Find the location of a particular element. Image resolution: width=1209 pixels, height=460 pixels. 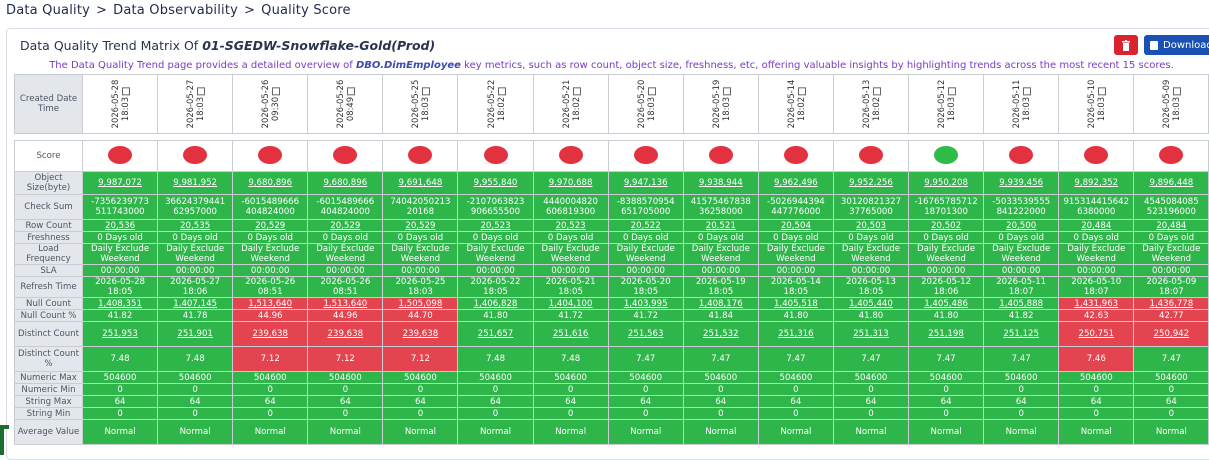

null-count-cell: 1,405,486 is located at coordinates (946, 303).